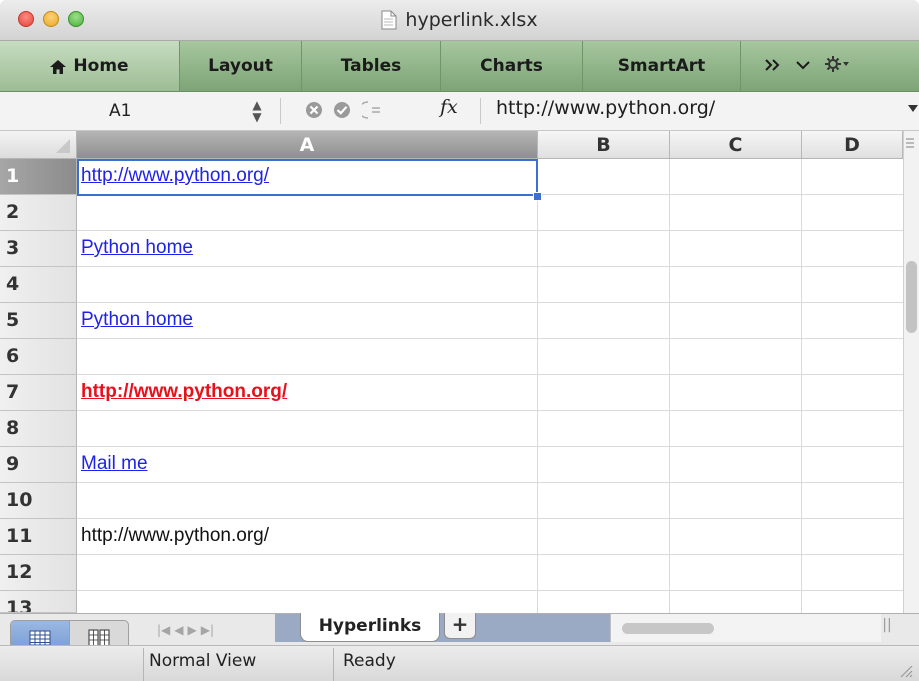 The width and height of the screenshot is (919, 681). I want to click on ribbon-extra-controls, so click(830, 66).